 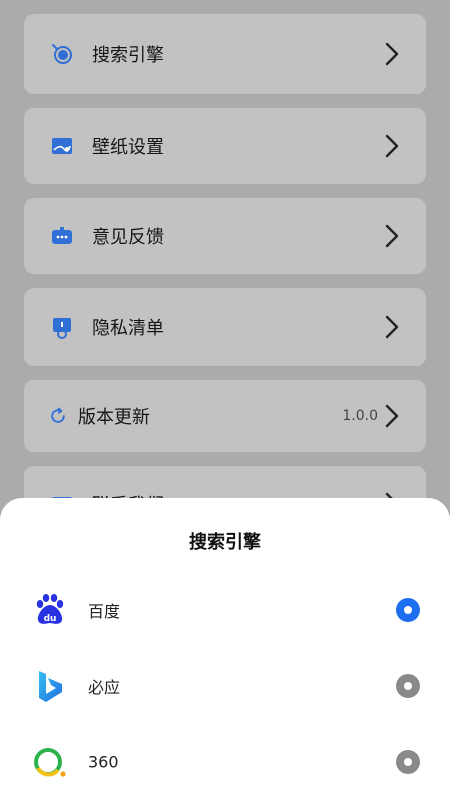 I want to click on engine-option-360: 360, so click(x=225, y=762).